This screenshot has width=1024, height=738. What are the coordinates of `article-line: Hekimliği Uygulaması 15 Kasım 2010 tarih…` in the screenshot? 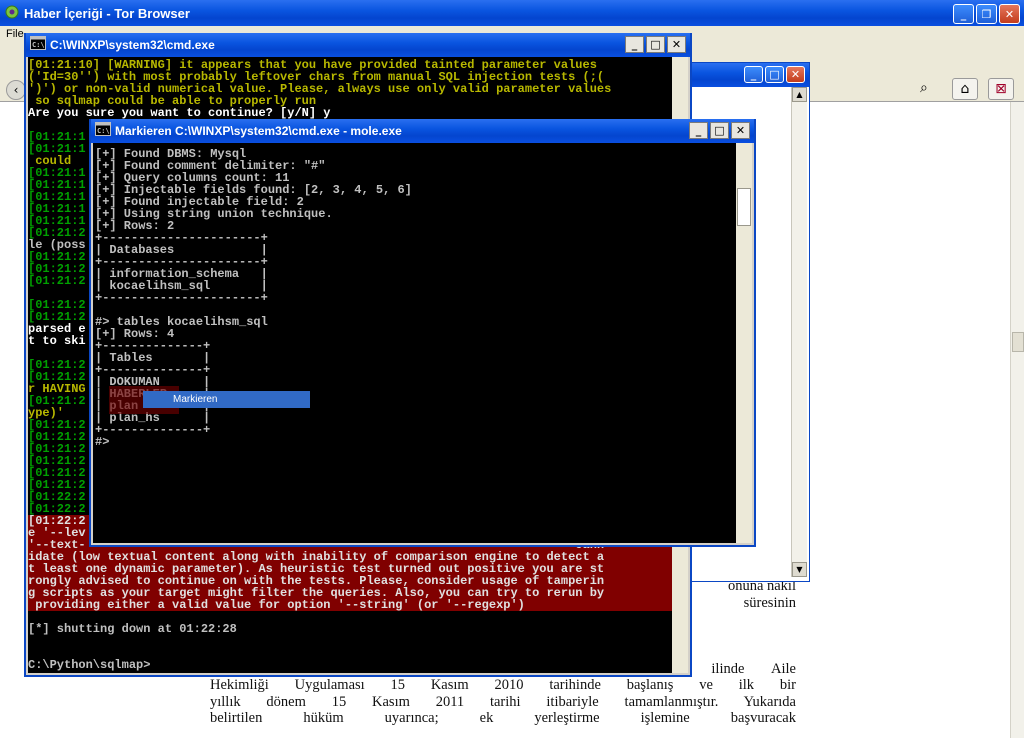 It's located at (503, 685).